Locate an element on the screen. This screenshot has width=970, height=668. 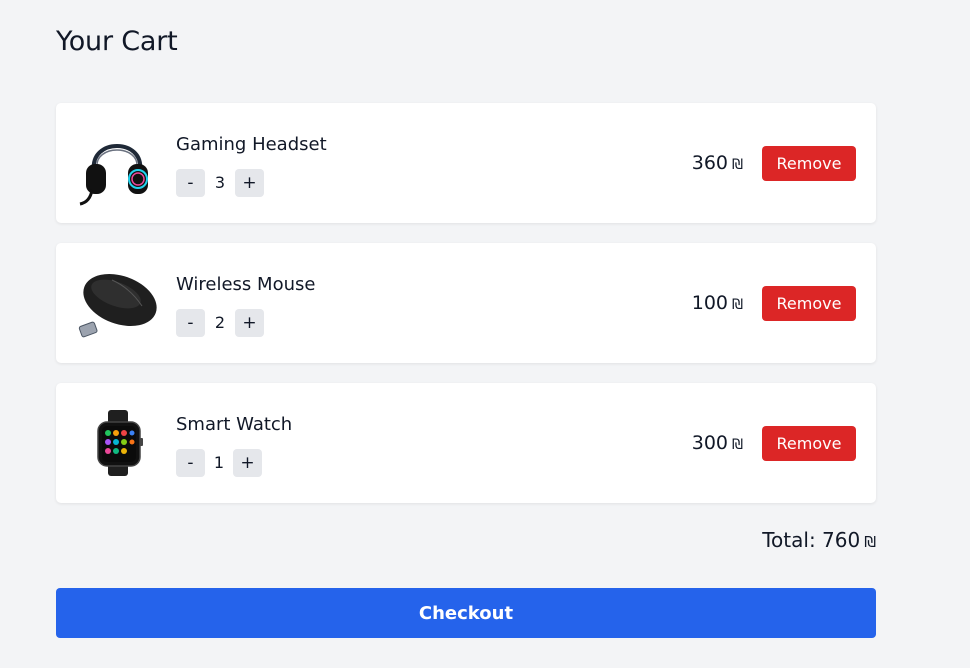
page-title: Your Cart is located at coordinates (117, 41).